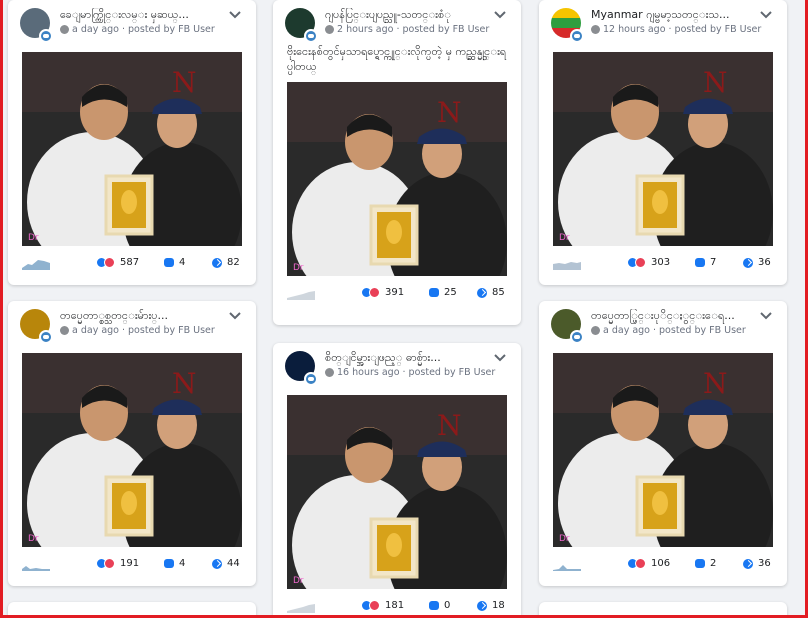 The height and width of the screenshot is (618, 808). What do you see at coordinates (634, 29) in the screenshot?
I see `post-time: 12 hours ago` at bounding box center [634, 29].